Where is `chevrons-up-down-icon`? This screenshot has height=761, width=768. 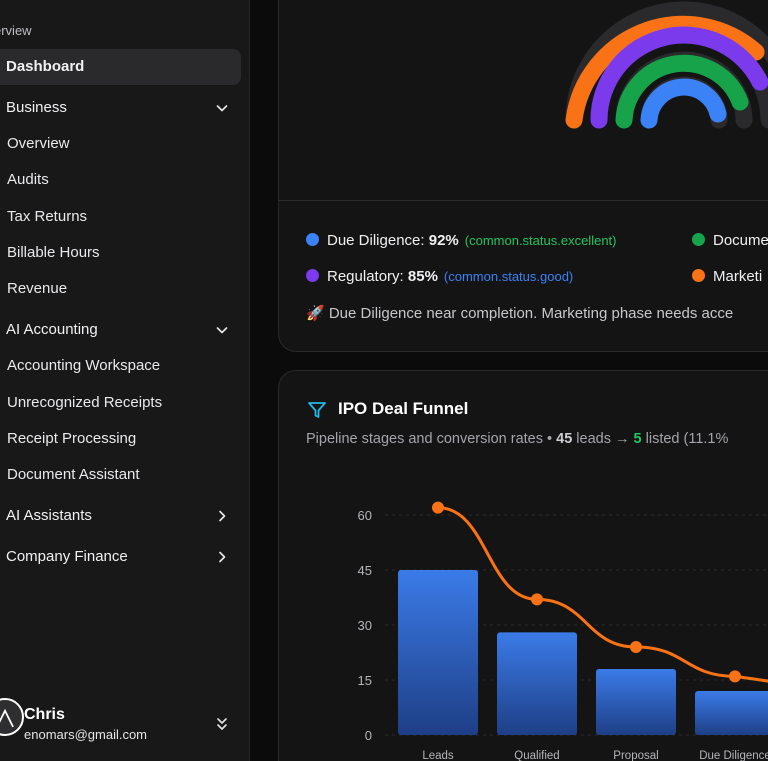
chevrons-up-down-icon is located at coordinates (222, 724).